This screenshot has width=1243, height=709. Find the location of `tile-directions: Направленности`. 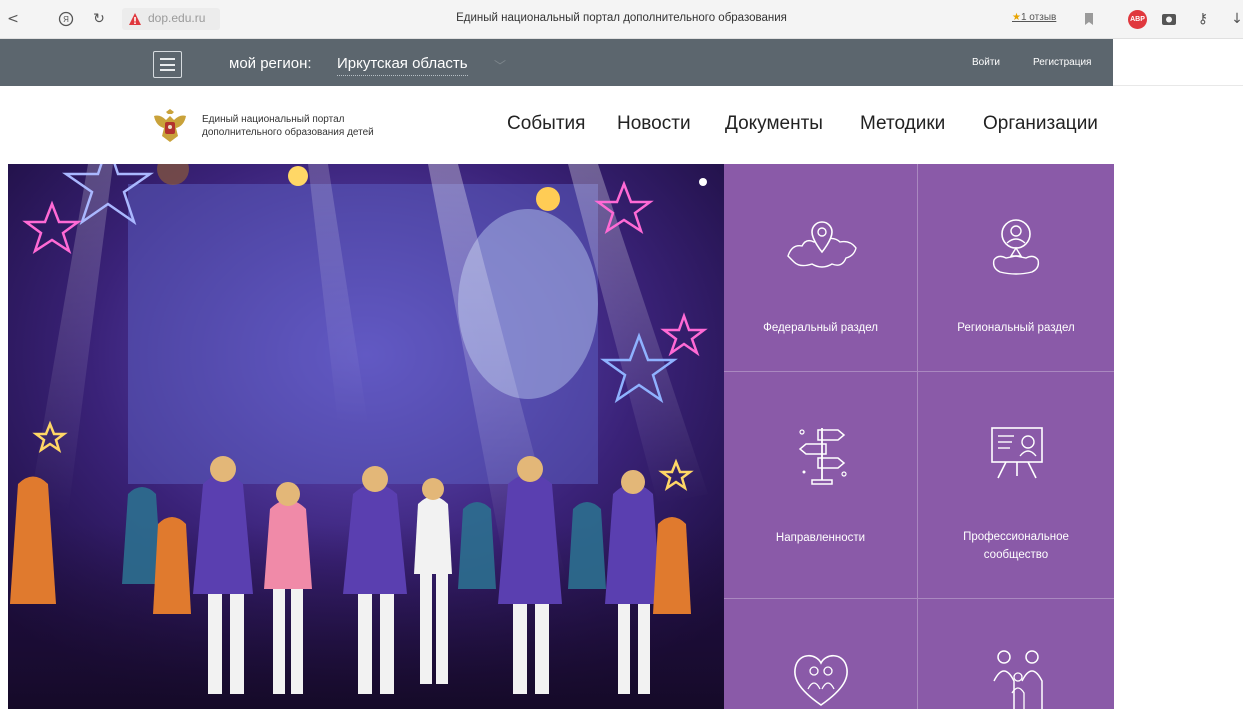

tile-directions: Направленности is located at coordinates (821, 485).